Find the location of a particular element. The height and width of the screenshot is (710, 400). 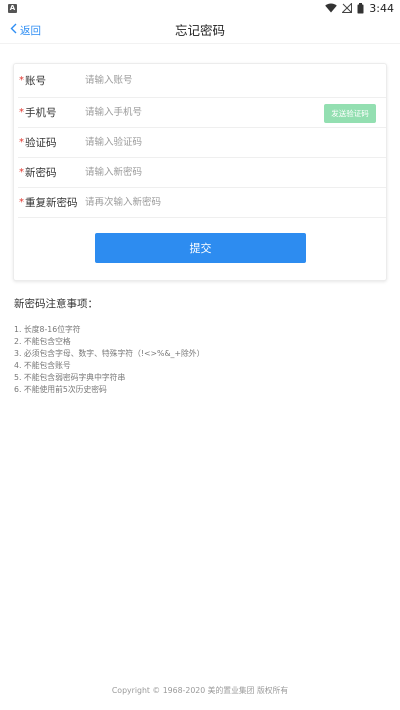

requirements-title: 新密码注意事项： is located at coordinates (56, 304).